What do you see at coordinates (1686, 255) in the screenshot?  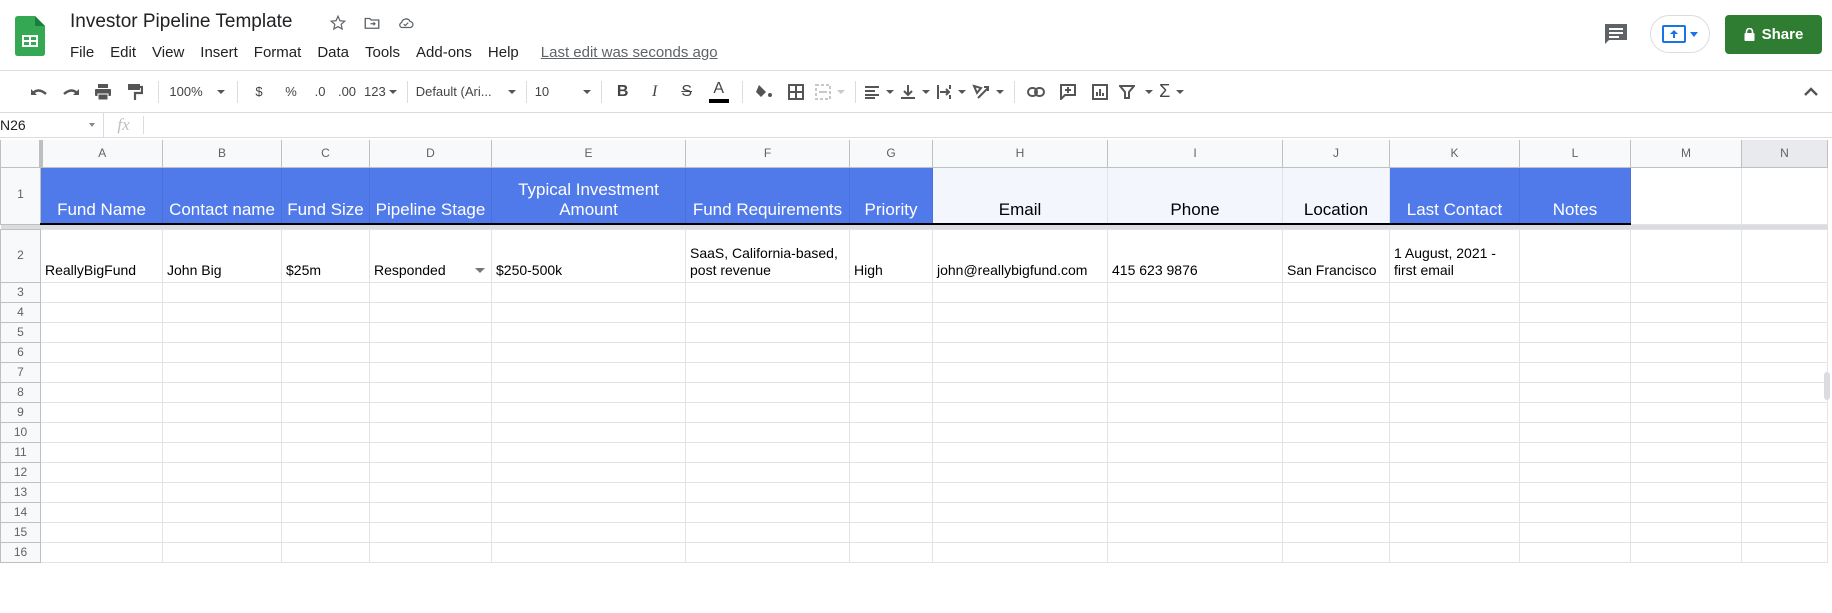 I see `cell-m2` at bounding box center [1686, 255].